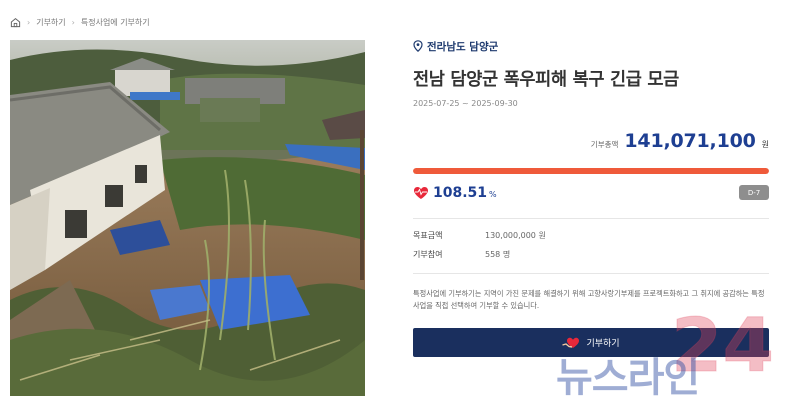 This screenshot has width=800, height=401. I want to click on donate-button-label: 기부하기, so click(603, 344).